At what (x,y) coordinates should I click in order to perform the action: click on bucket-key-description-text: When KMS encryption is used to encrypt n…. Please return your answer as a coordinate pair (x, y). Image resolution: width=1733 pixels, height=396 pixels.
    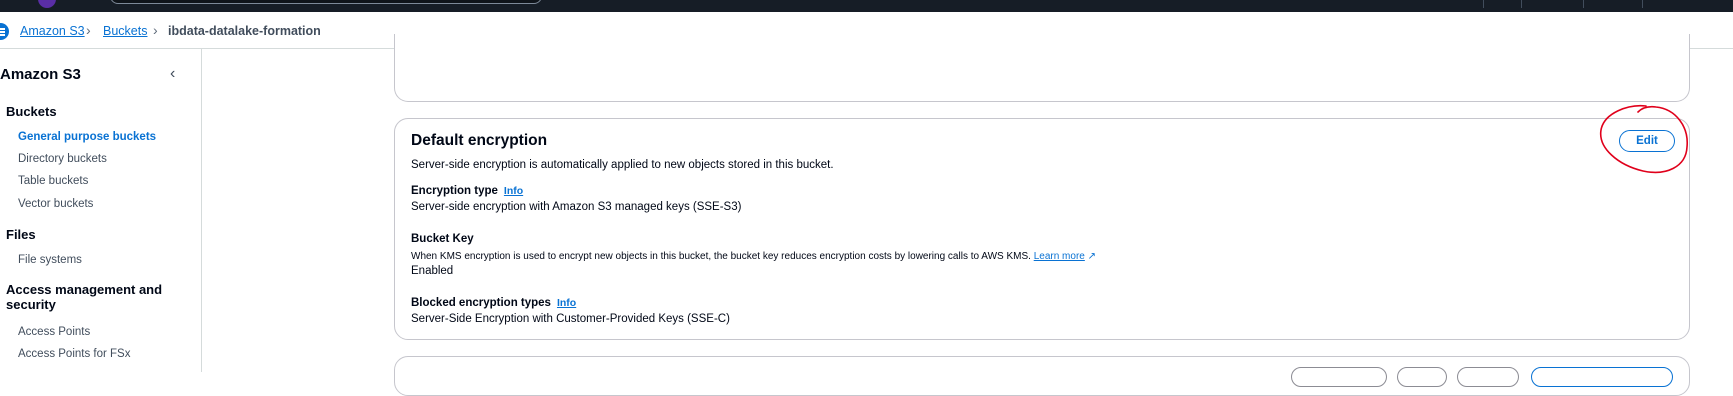
    Looking at the image, I should click on (721, 256).